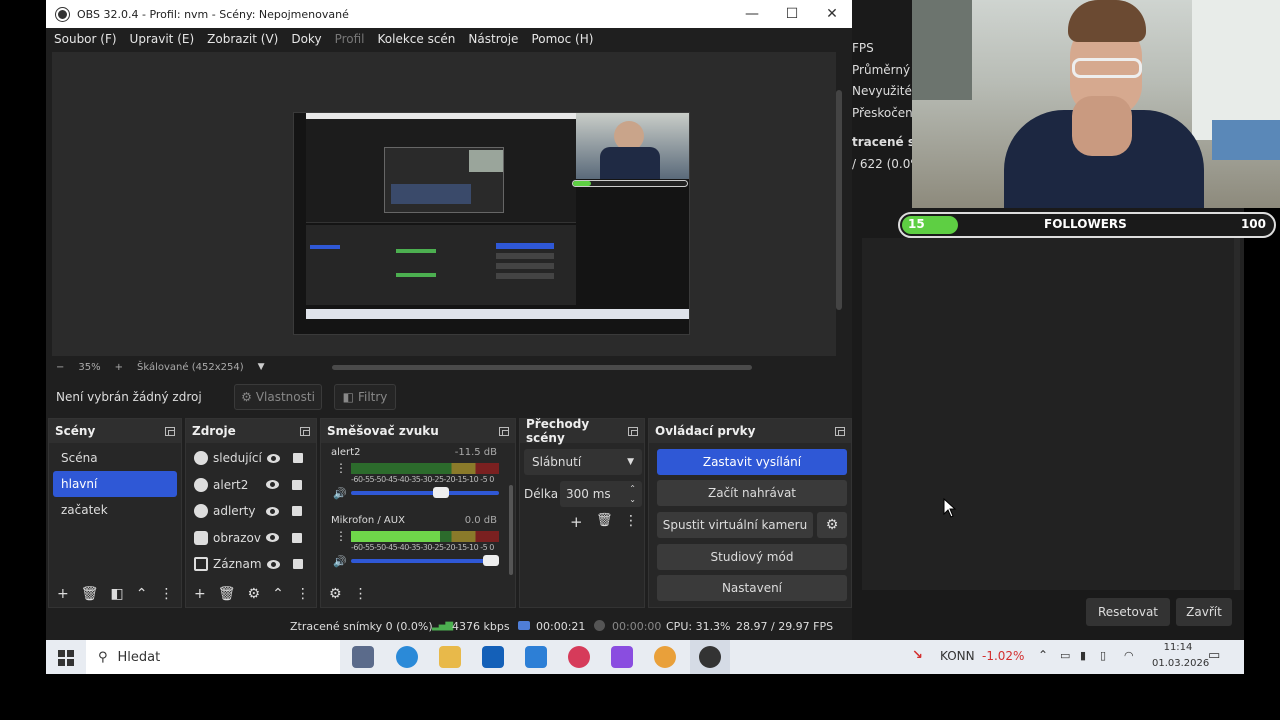  I want to click on chrome-icon, so click(665, 657).